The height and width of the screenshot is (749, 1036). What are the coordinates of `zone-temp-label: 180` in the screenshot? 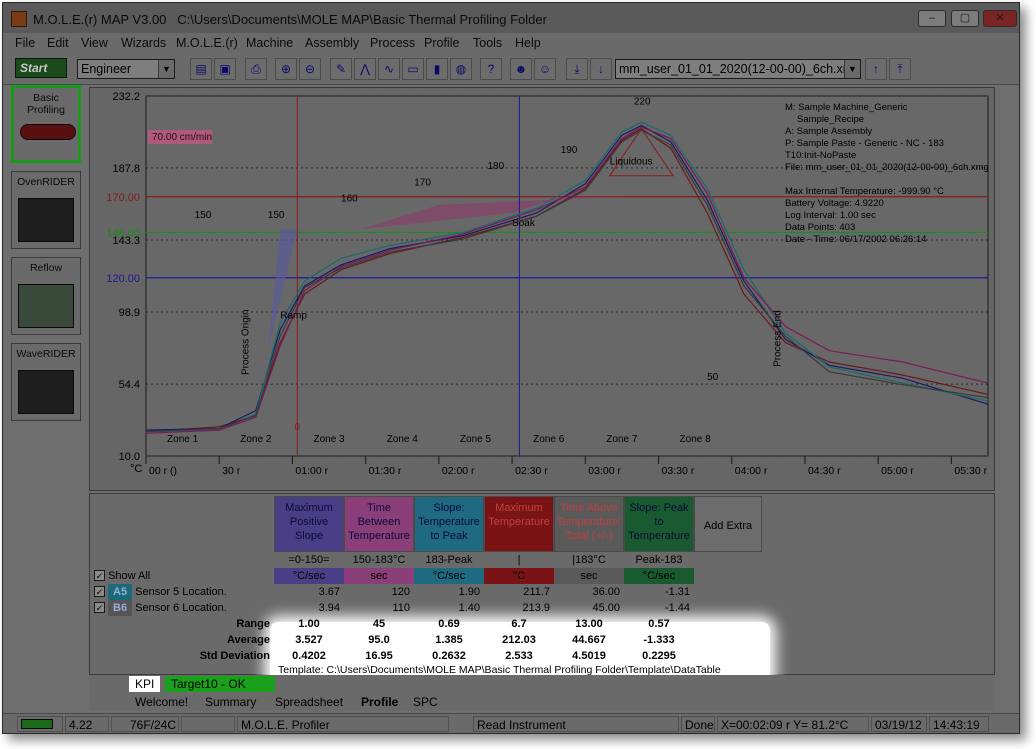 It's located at (495, 166).